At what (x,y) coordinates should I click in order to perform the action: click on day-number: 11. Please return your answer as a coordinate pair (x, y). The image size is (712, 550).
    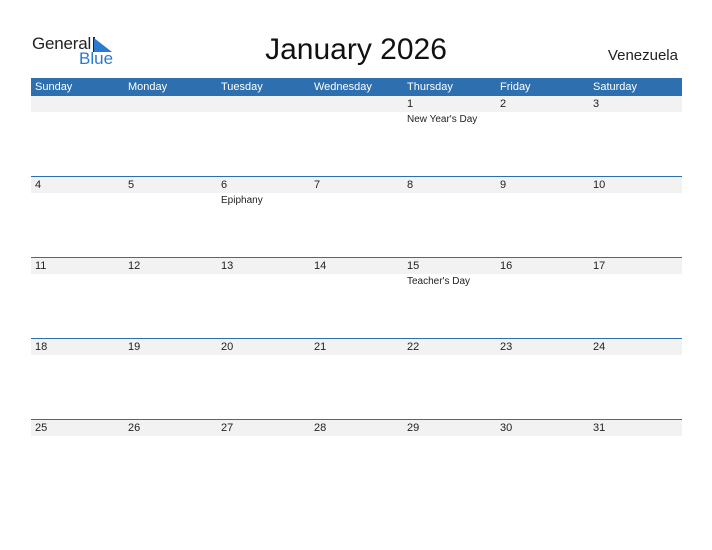
    Looking at the image, I should click on (41, 266).